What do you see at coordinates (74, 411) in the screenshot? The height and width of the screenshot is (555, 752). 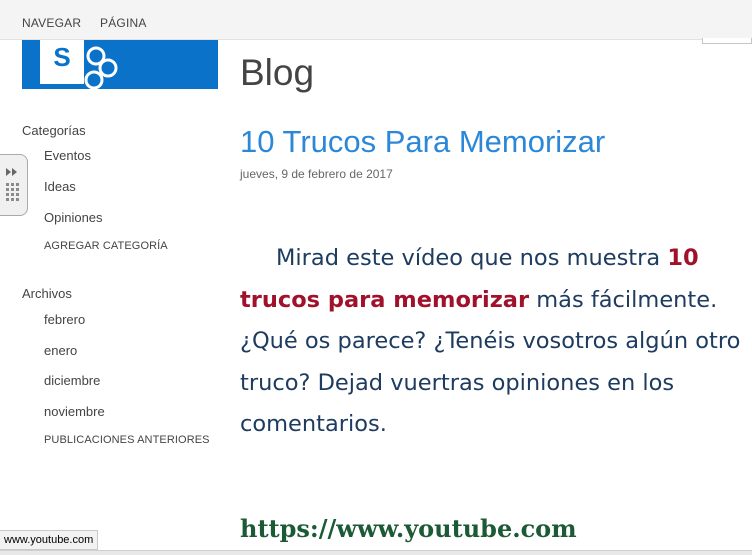 I see `archive-noviembre: noviembre` at bounding box center [74, 411].